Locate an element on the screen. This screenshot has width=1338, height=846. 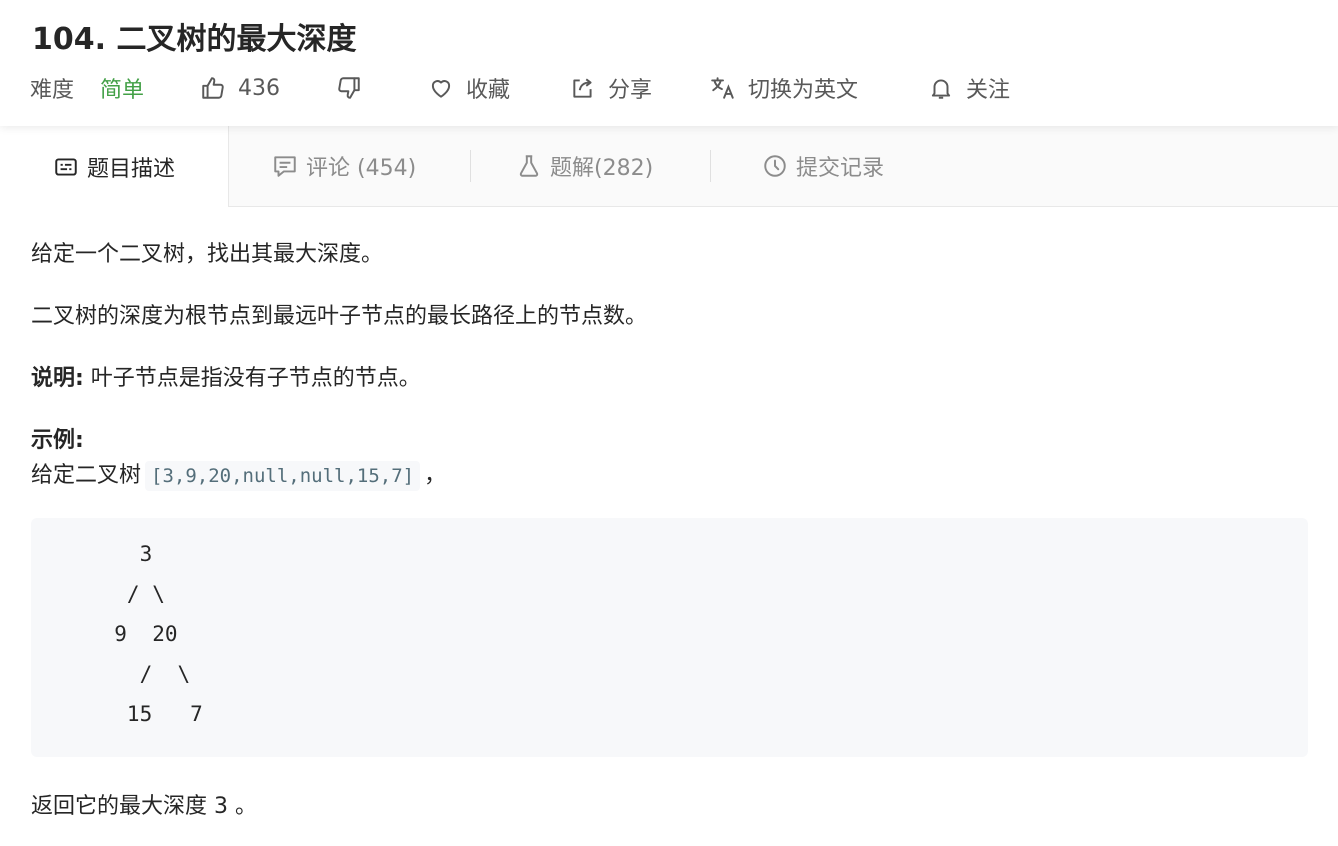
problem-title: 104. 二叉树的最大深度 is located at coordinates (194, 39).